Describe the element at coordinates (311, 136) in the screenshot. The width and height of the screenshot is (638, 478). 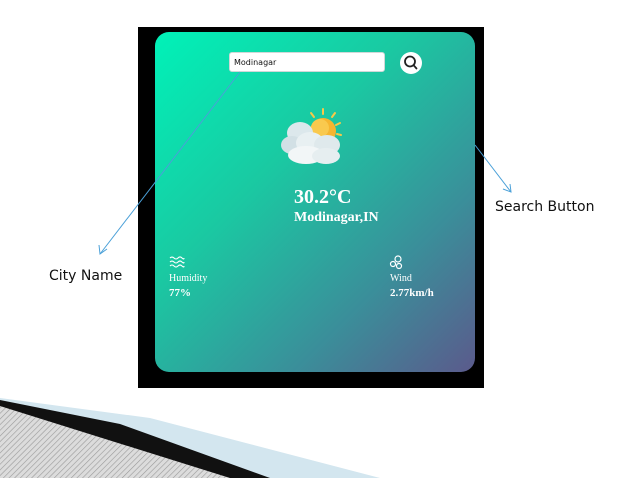
I see `sun-behind-clouds-icon` at that location.